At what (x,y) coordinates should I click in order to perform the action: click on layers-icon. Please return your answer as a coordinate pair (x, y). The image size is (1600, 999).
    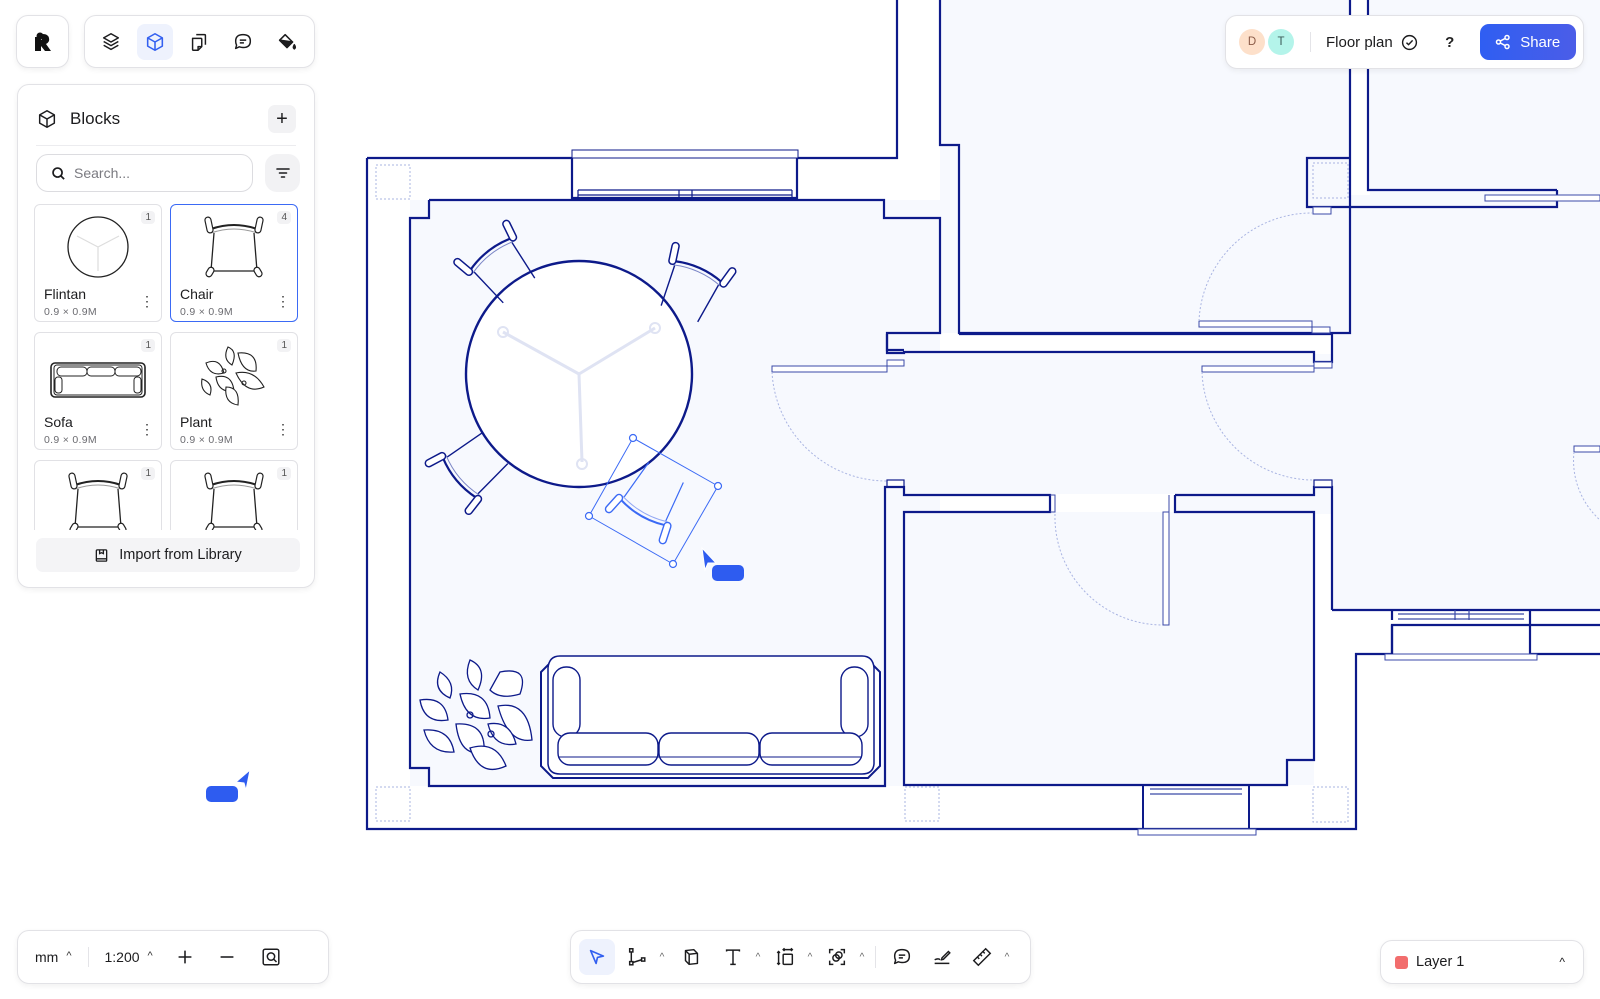
    Looking at the image, I should click on (111, 41).